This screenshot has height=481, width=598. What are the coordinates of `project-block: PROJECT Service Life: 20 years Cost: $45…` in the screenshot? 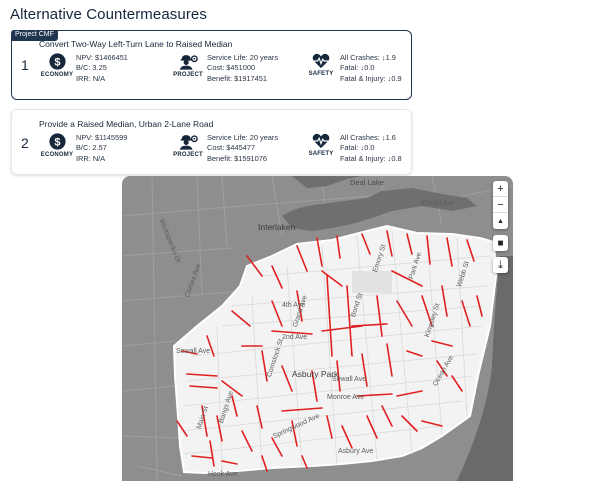 It's located at (224, 68).